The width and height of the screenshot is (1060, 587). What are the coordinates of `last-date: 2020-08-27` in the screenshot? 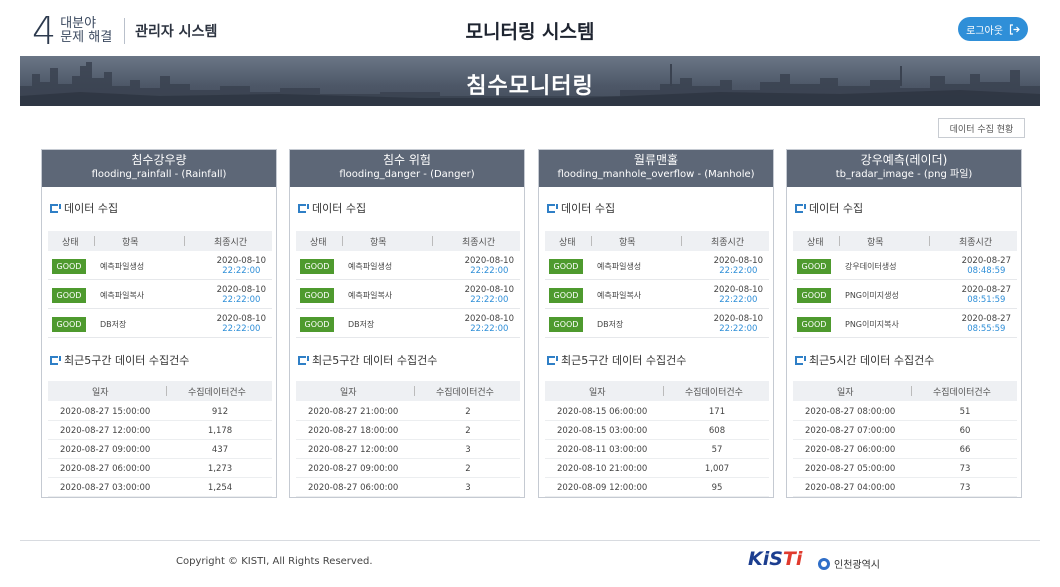 It's located at (986, 290).